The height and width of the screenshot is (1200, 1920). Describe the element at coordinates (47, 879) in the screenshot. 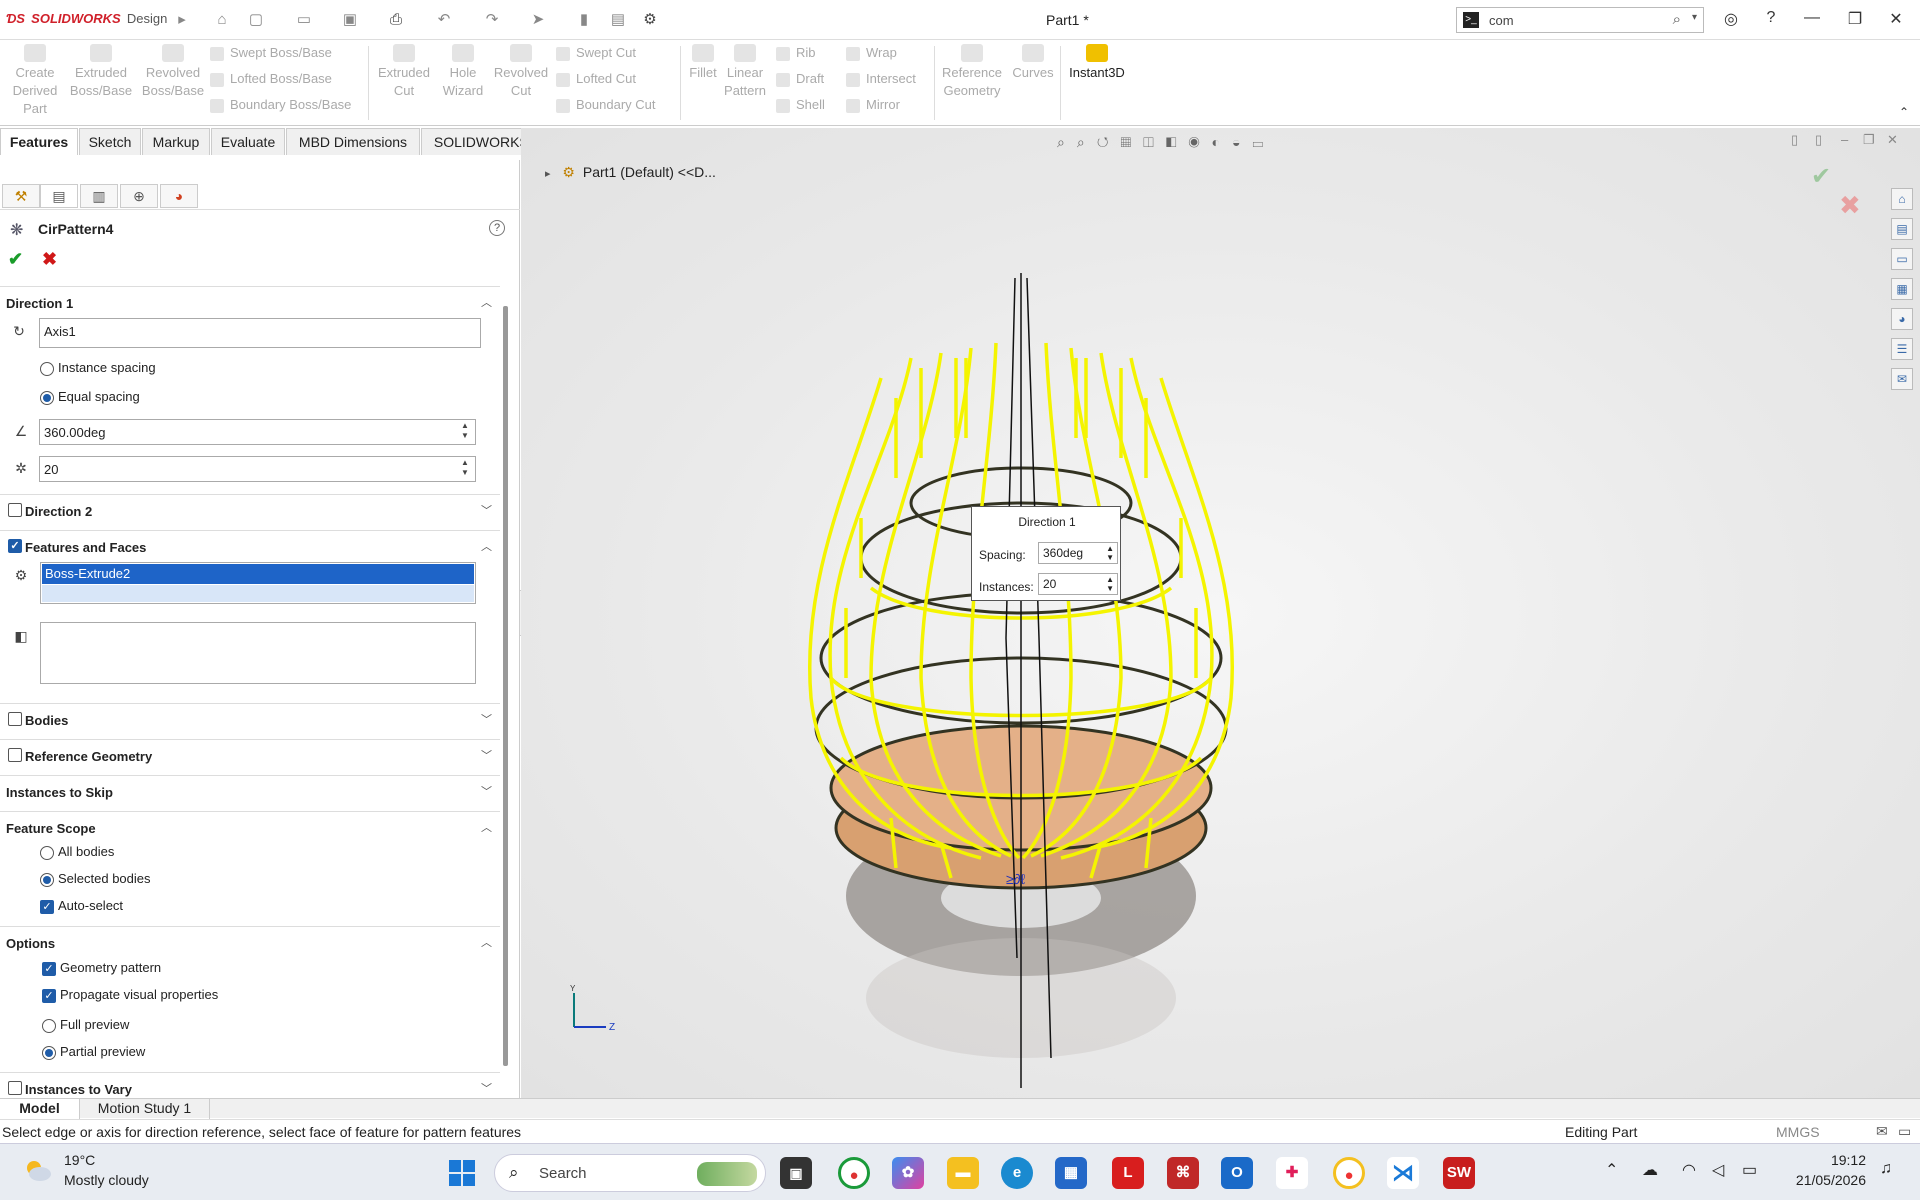

I see `selected-bodies-radio` at that location.